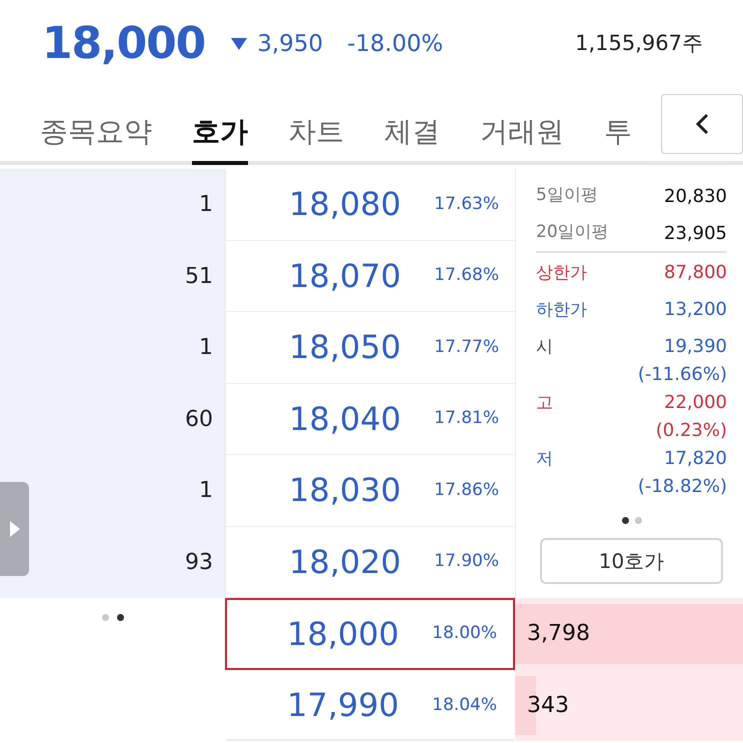 This screenshot has height=743, width=743. What do you see at coordinates (199, 420) in the screenshot?
I see `sell-quantity: 60` at bounding box center [199, 420].